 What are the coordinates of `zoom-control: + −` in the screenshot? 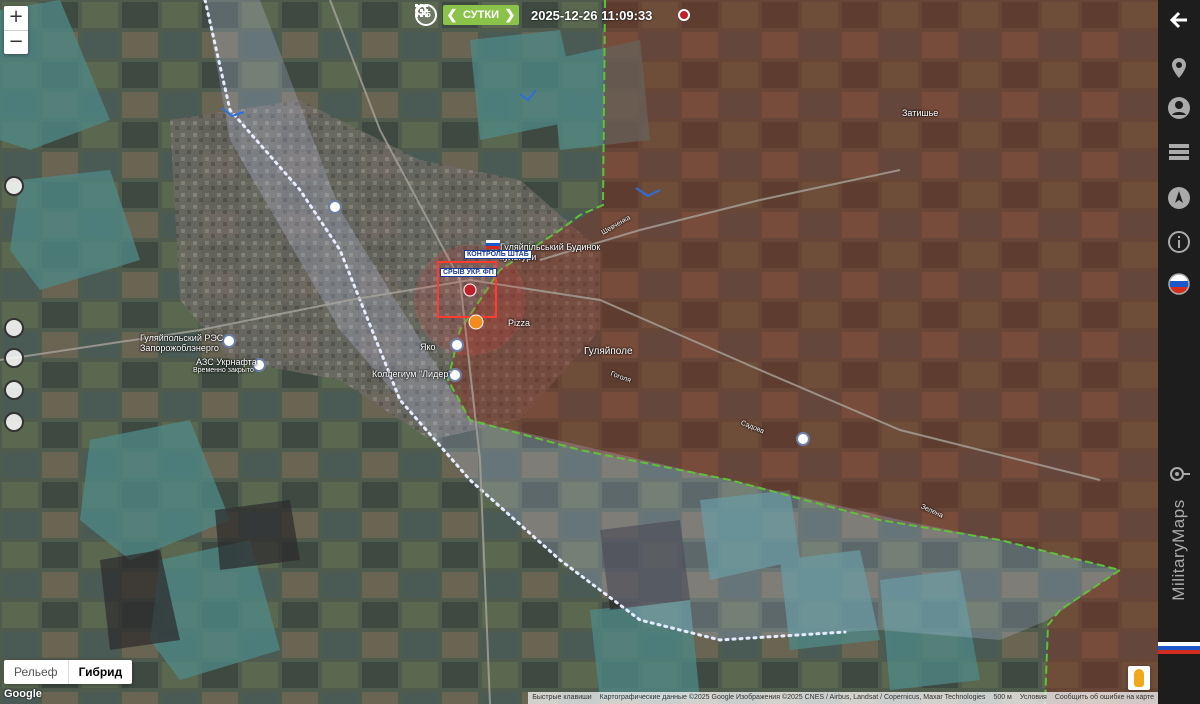 It's located at (16, 30).